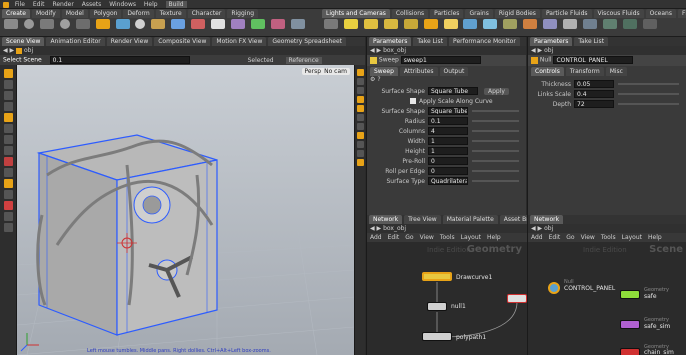  What do you see at coordinates (584, 71) in the screenshot?
I see `control-subtab-transform: Transform` at bounding box center [584, 71].